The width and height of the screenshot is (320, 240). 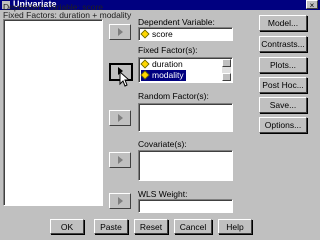 What do you see at coordinates (312, 5) in the screenshot?
I see `close-icon: ×` at bounding box center [312, 5].